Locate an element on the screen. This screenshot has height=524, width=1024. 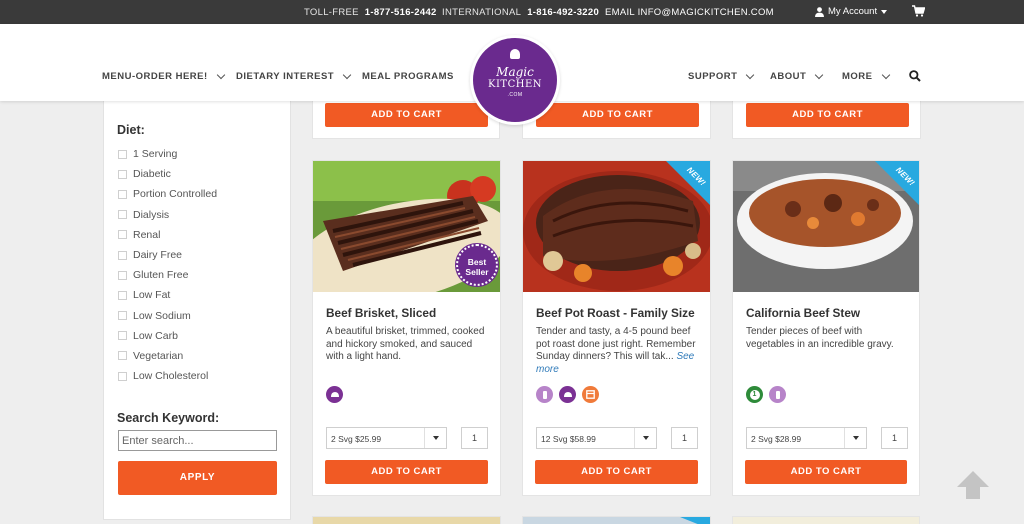
product-card: ADD TO CART is located at coordinates (826, 119).